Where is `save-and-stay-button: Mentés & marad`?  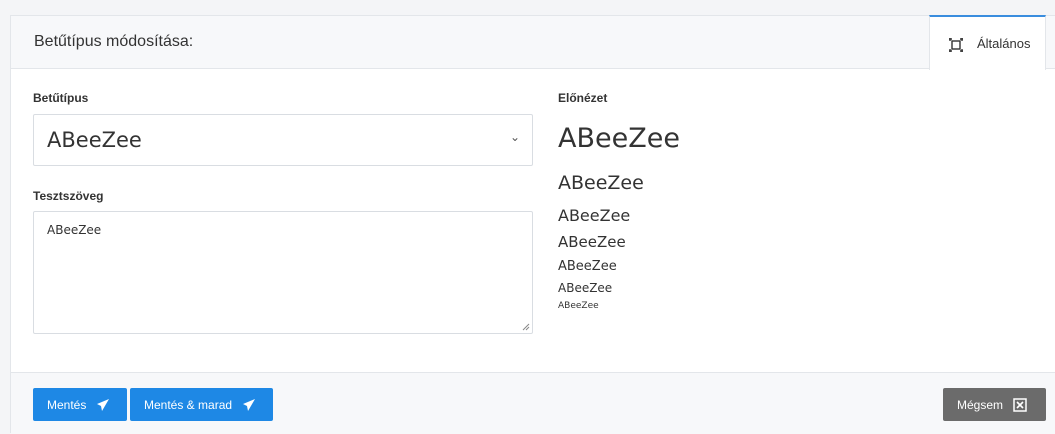 save-and-stay-button: Mentés & marad is located at coordinates (201, 404).